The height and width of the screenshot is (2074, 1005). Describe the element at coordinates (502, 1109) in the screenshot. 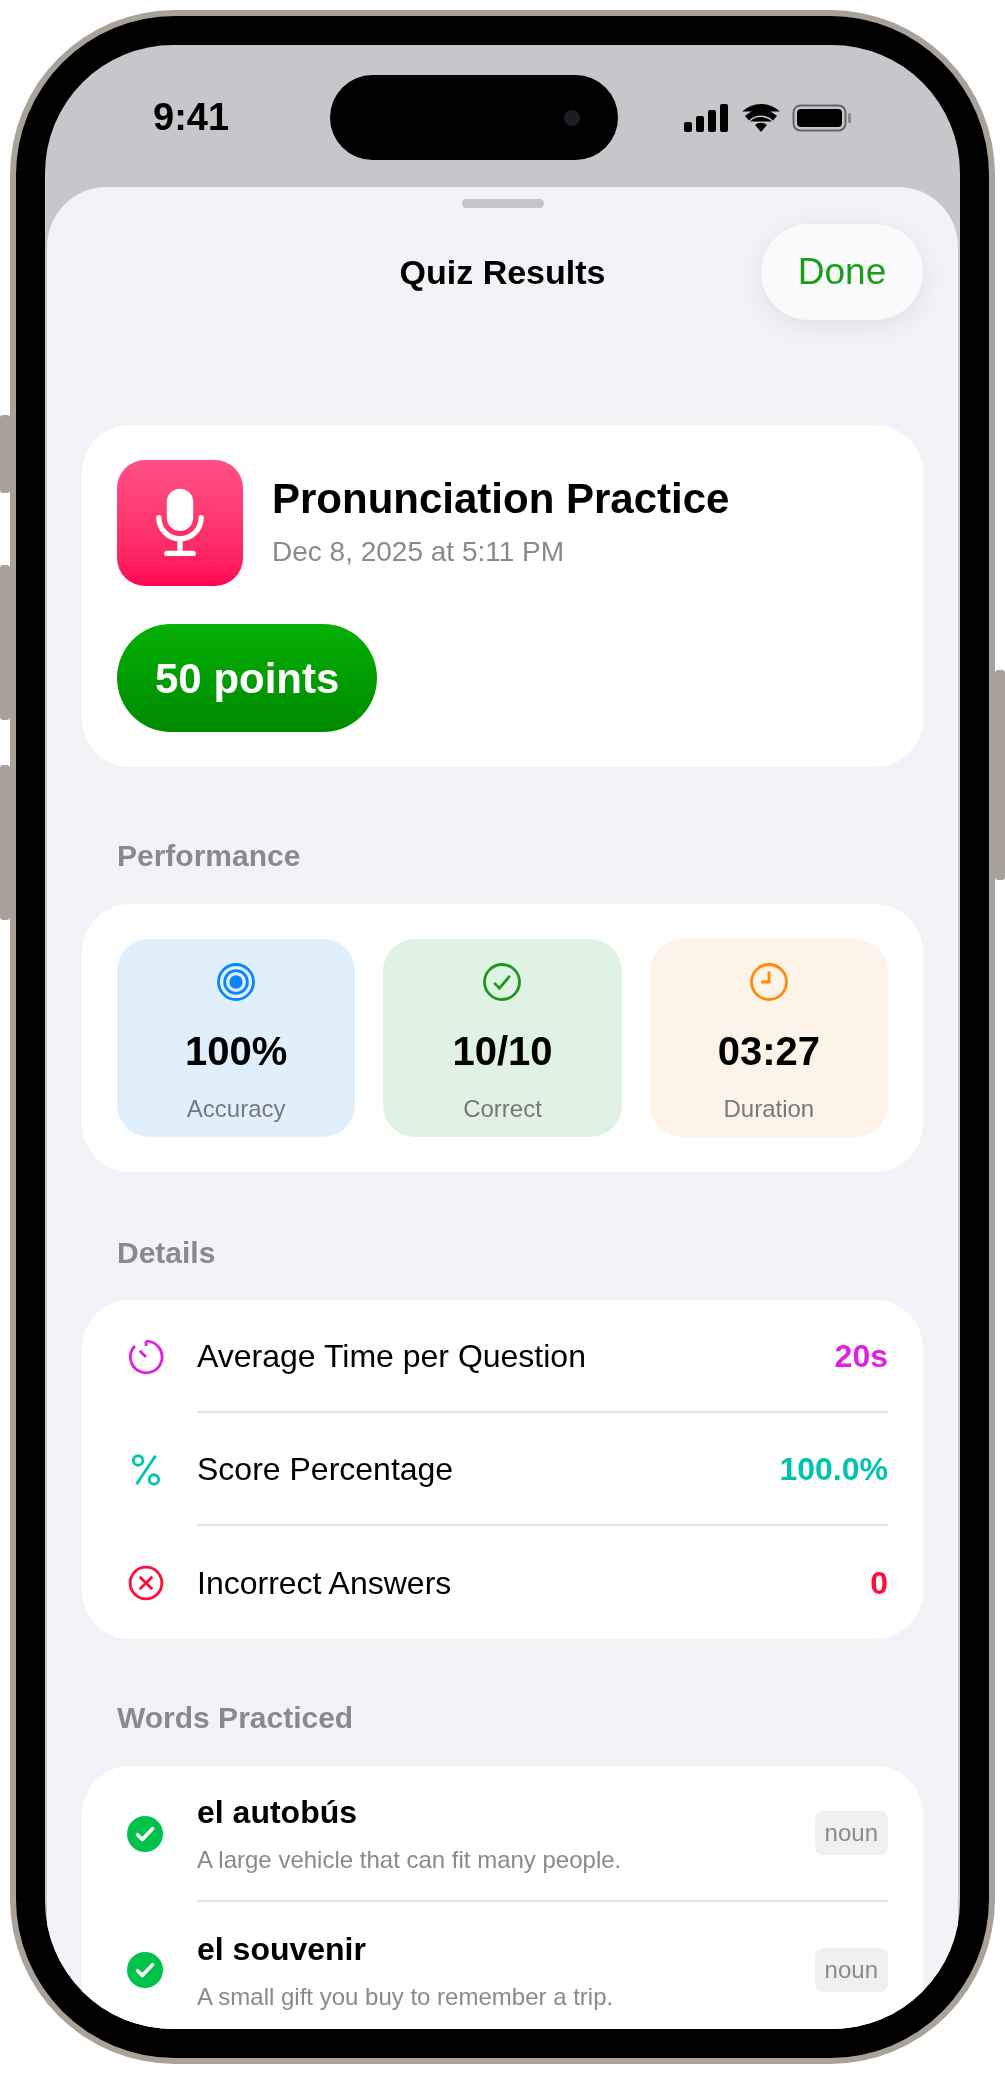

I see `stat-label: Correct` at that location.